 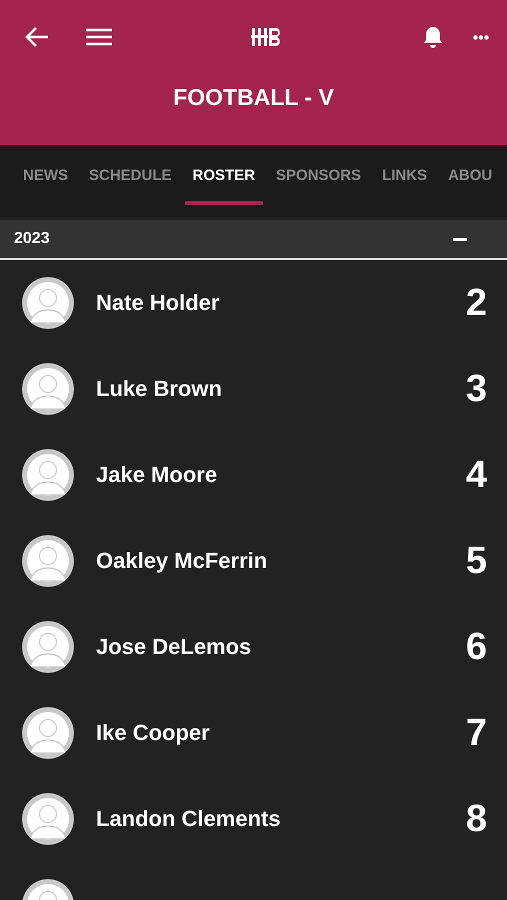 What do you see at coordinates (476, 389) in the screenshot?
I see `jersey-number: 3` at bounding box center [476, 389].